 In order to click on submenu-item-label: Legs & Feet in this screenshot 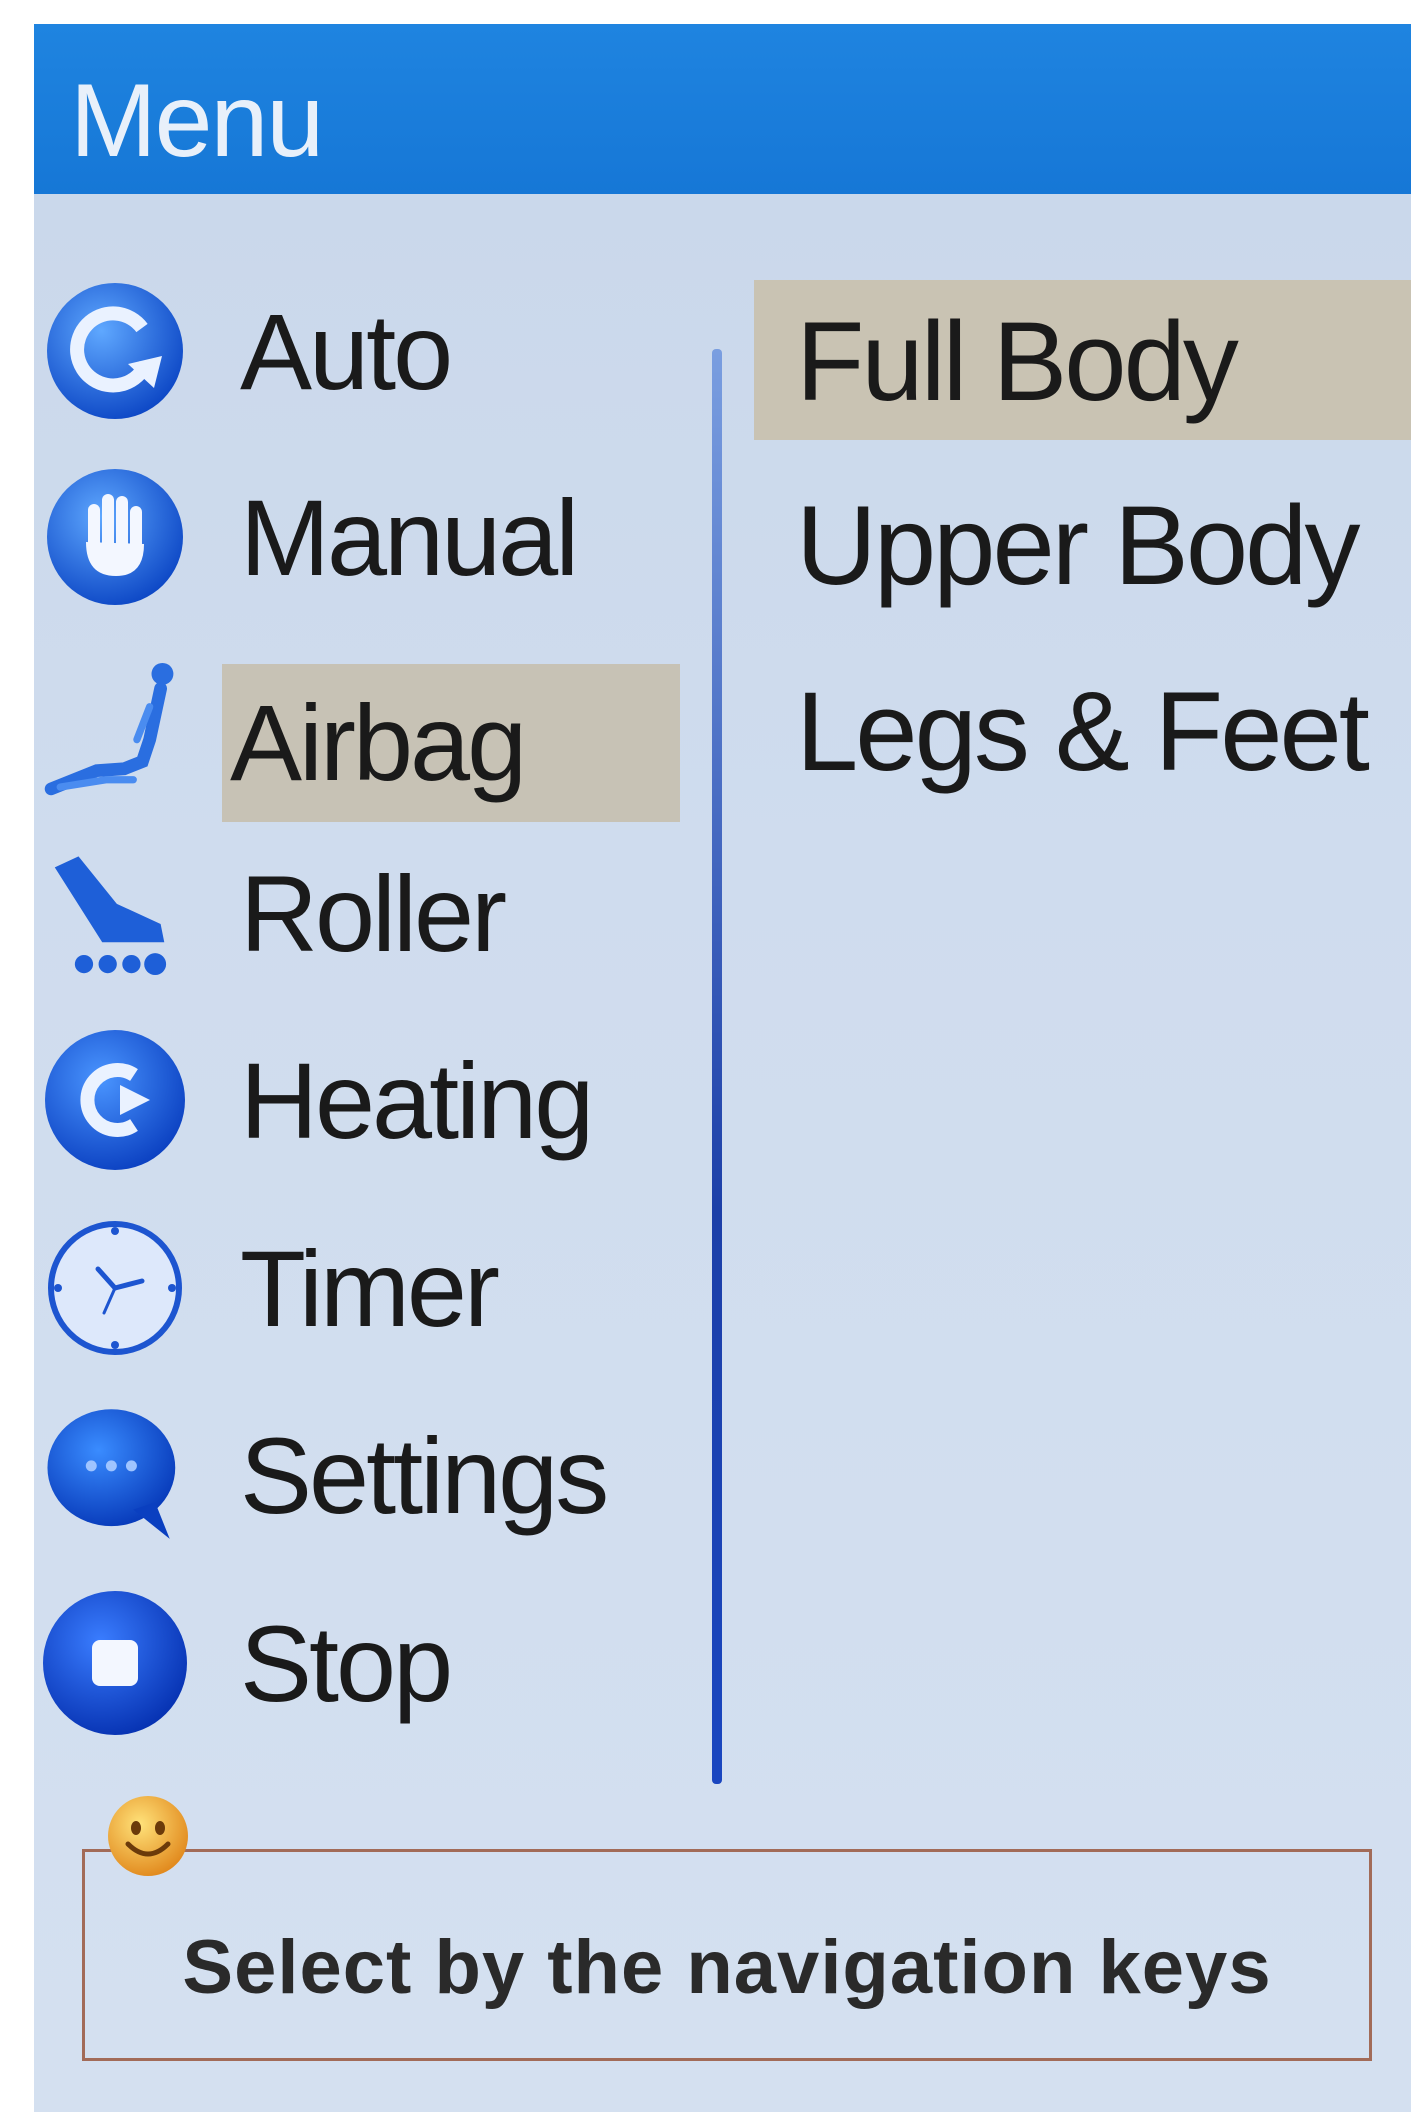, I will do `click(1083, 731)`.